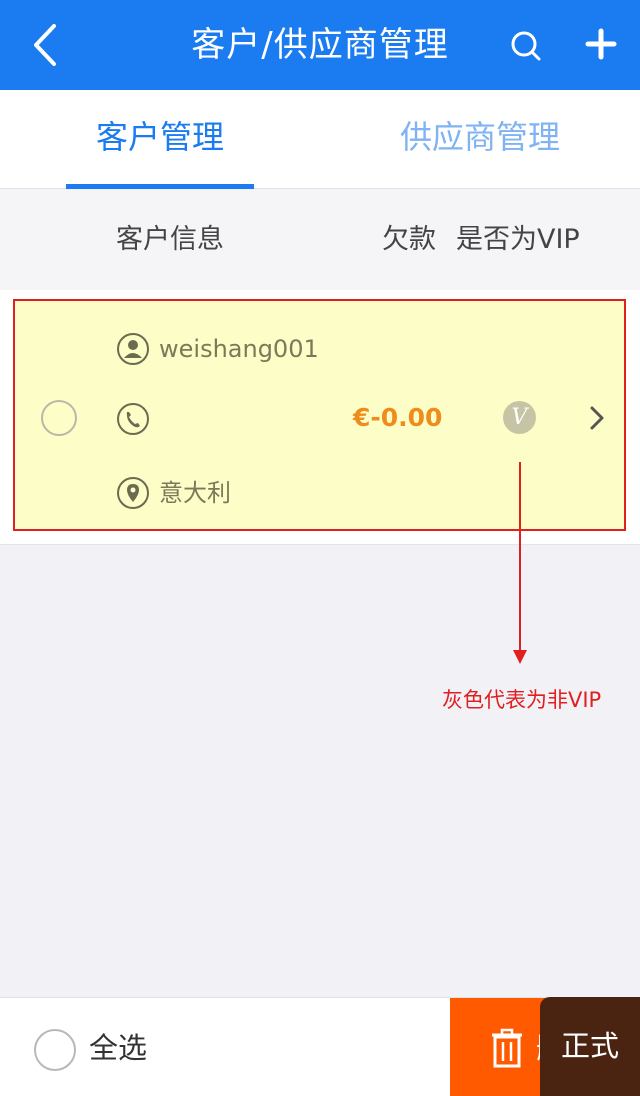  What do you see at coordinates (522, 700) in the screenshot?
I see `annotation-text: 灰色代表为非VIP` at bounding box center [522, 700].